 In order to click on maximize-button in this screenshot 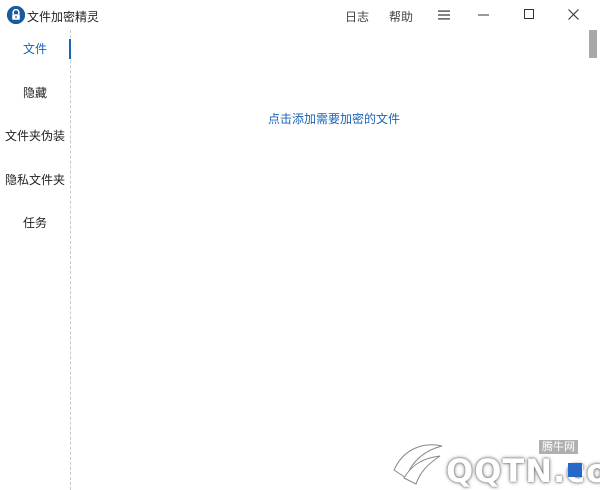, I will do `click(530, 15)`.